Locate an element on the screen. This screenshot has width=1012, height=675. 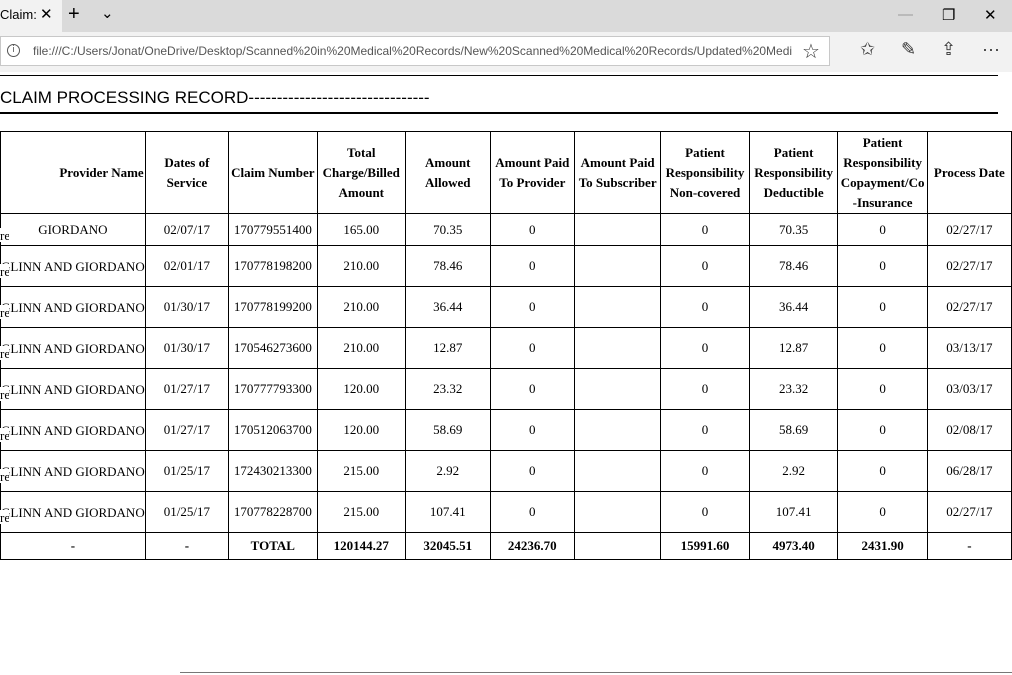
tab-bar: Claim: ✕ + ⌄ — ❐ ✕ is located at coordinates (506, 16).